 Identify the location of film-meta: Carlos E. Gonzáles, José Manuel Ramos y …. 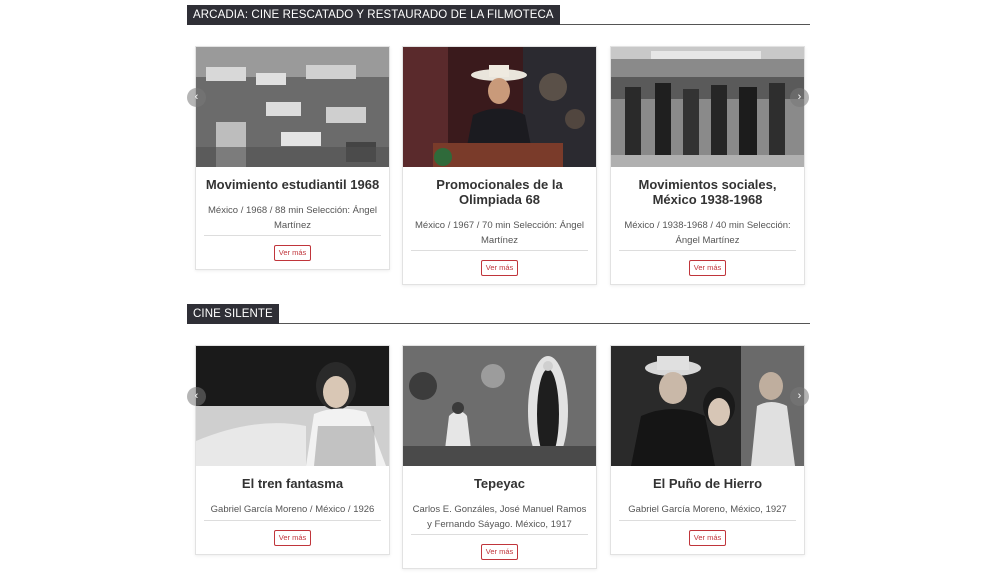
(499, 519).